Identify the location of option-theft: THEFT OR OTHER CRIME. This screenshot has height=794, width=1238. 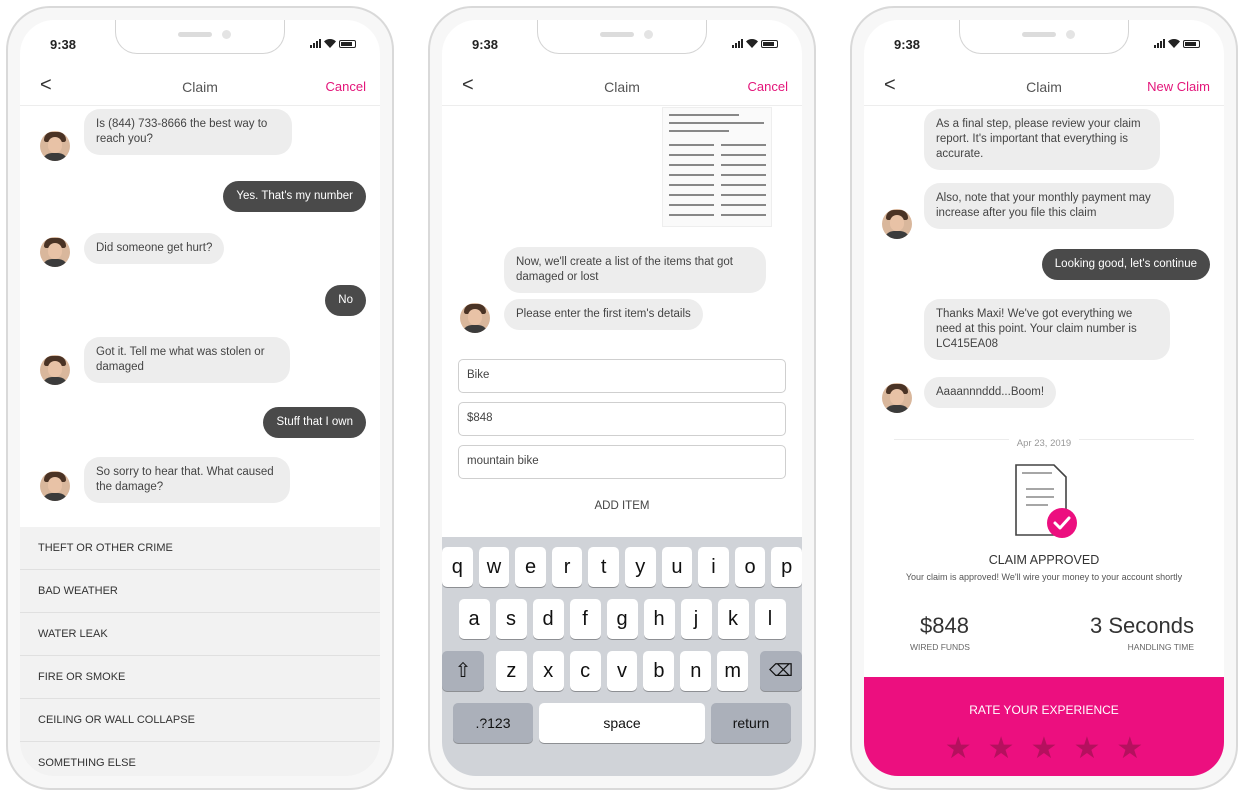
(200, 548).